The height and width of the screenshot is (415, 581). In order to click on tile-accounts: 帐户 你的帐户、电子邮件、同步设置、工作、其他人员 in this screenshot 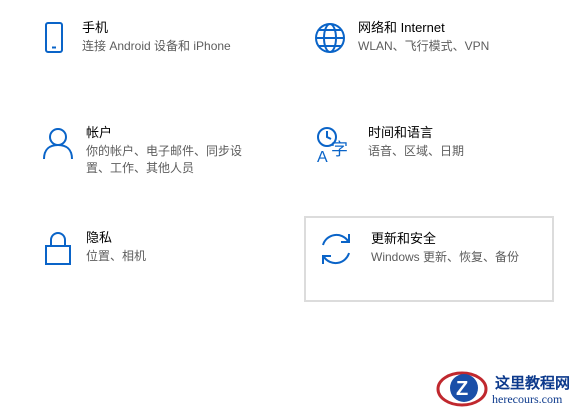, I will do `click(163, 160)`.